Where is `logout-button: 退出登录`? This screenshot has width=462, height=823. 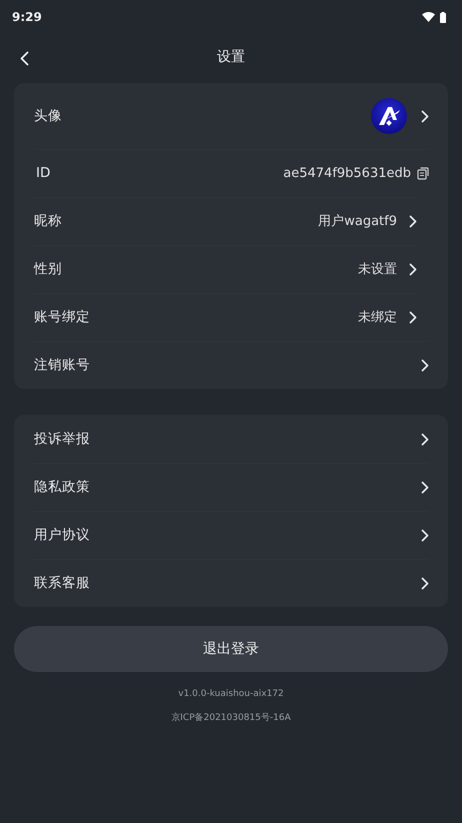
logout-button: 退出登录 is located at coordinates (231, 649).